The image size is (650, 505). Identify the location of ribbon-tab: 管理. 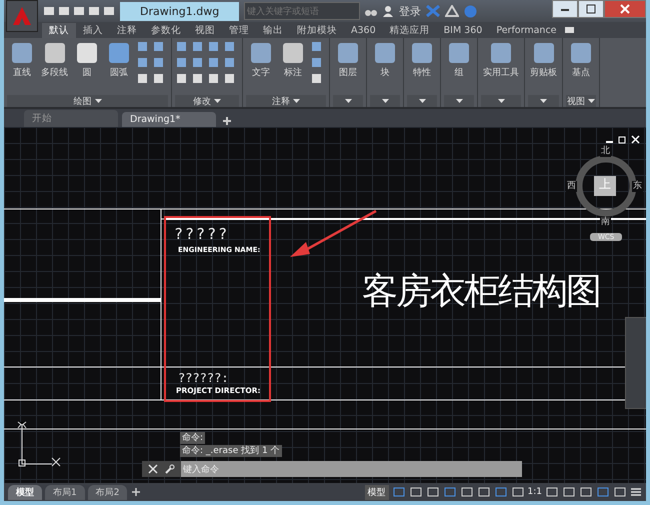
(239, 30).